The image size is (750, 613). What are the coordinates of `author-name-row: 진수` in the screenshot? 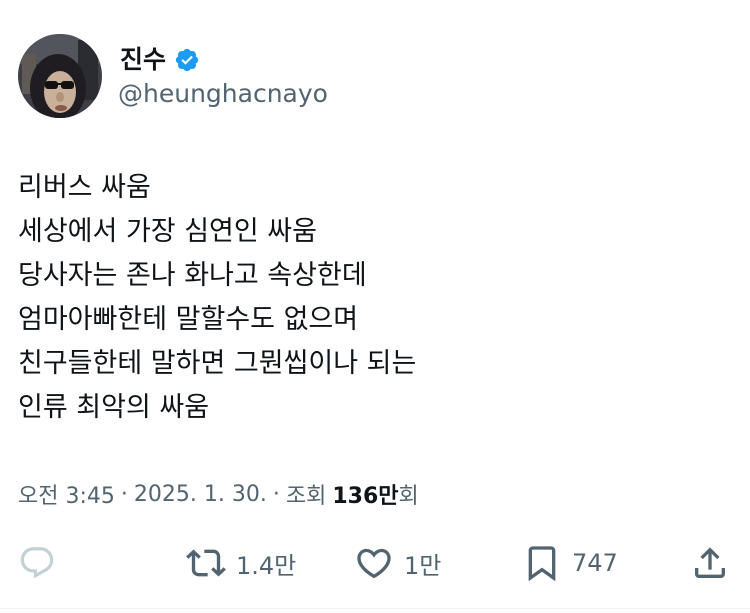 It's located at (160, 60).